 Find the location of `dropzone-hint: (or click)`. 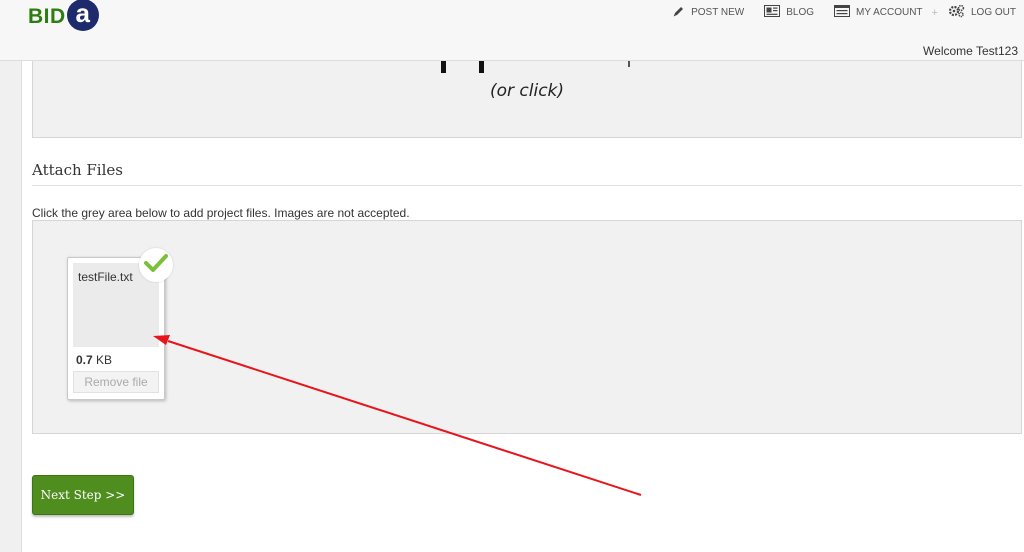

dropzone-hint: (or click) is located at coordinates (527, 91).